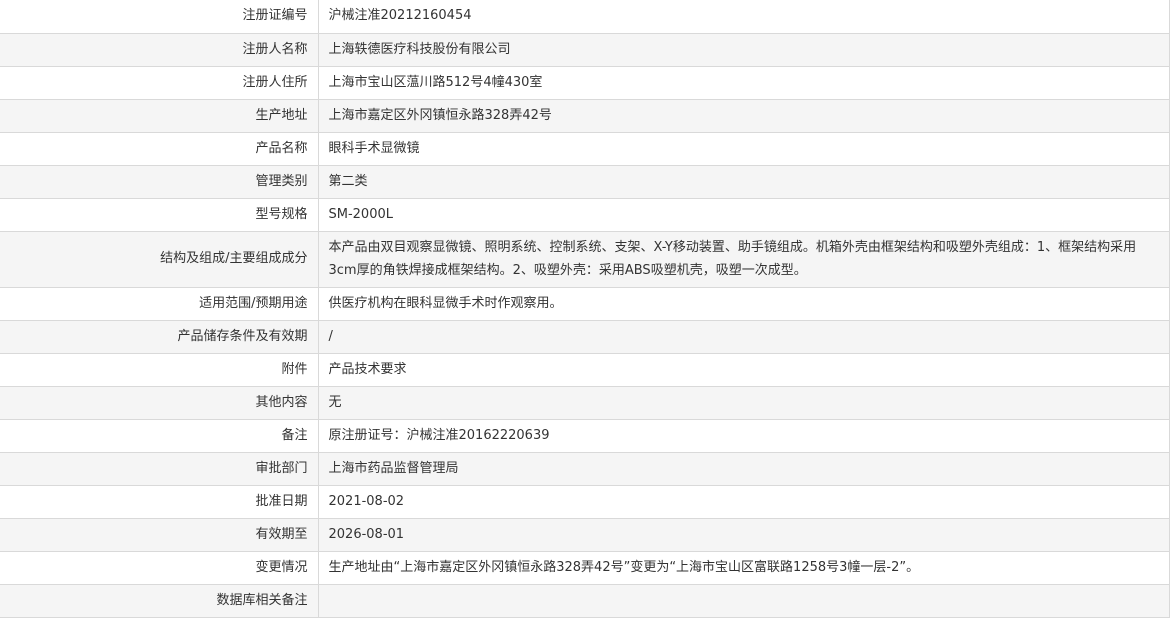  What do you see at coordinates (159, 370) in the screenshot?
I see `field-label: 附件` at bounding box center [159, 370].